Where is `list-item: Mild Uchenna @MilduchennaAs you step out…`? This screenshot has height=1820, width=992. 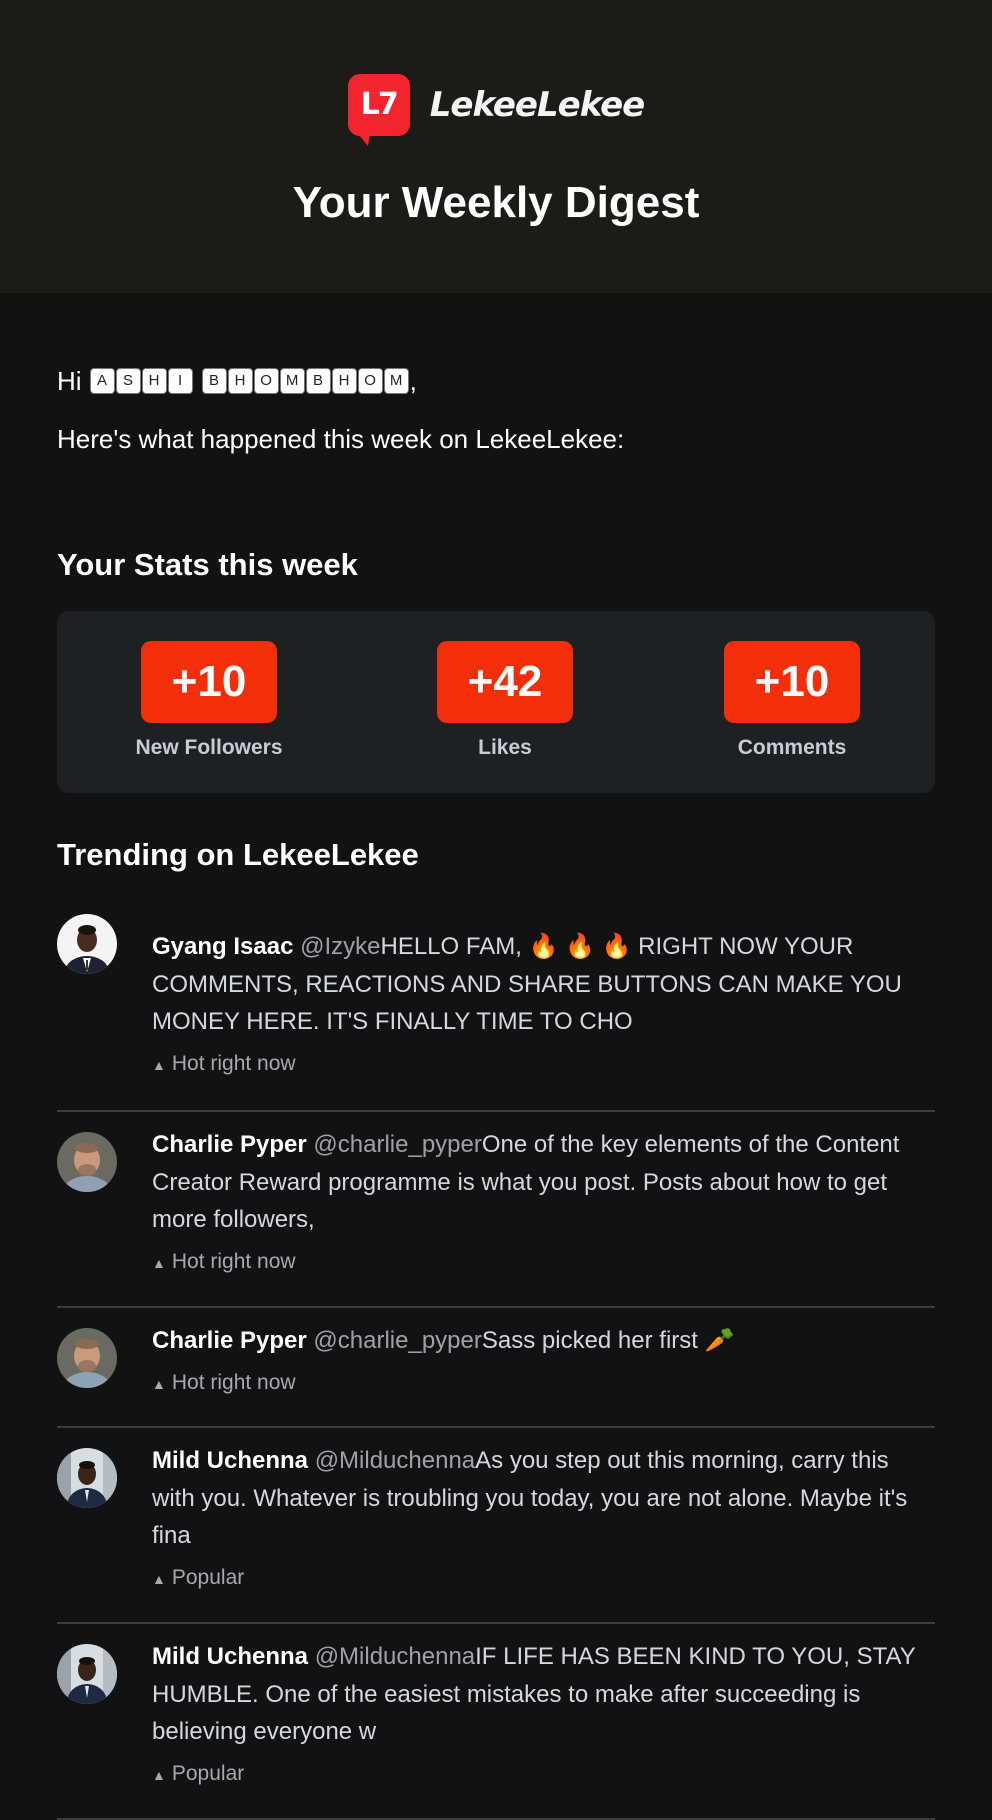 list-item: Mild Uchenna @MilduchennaAs you step out… is located at coordinates (496, 1526).